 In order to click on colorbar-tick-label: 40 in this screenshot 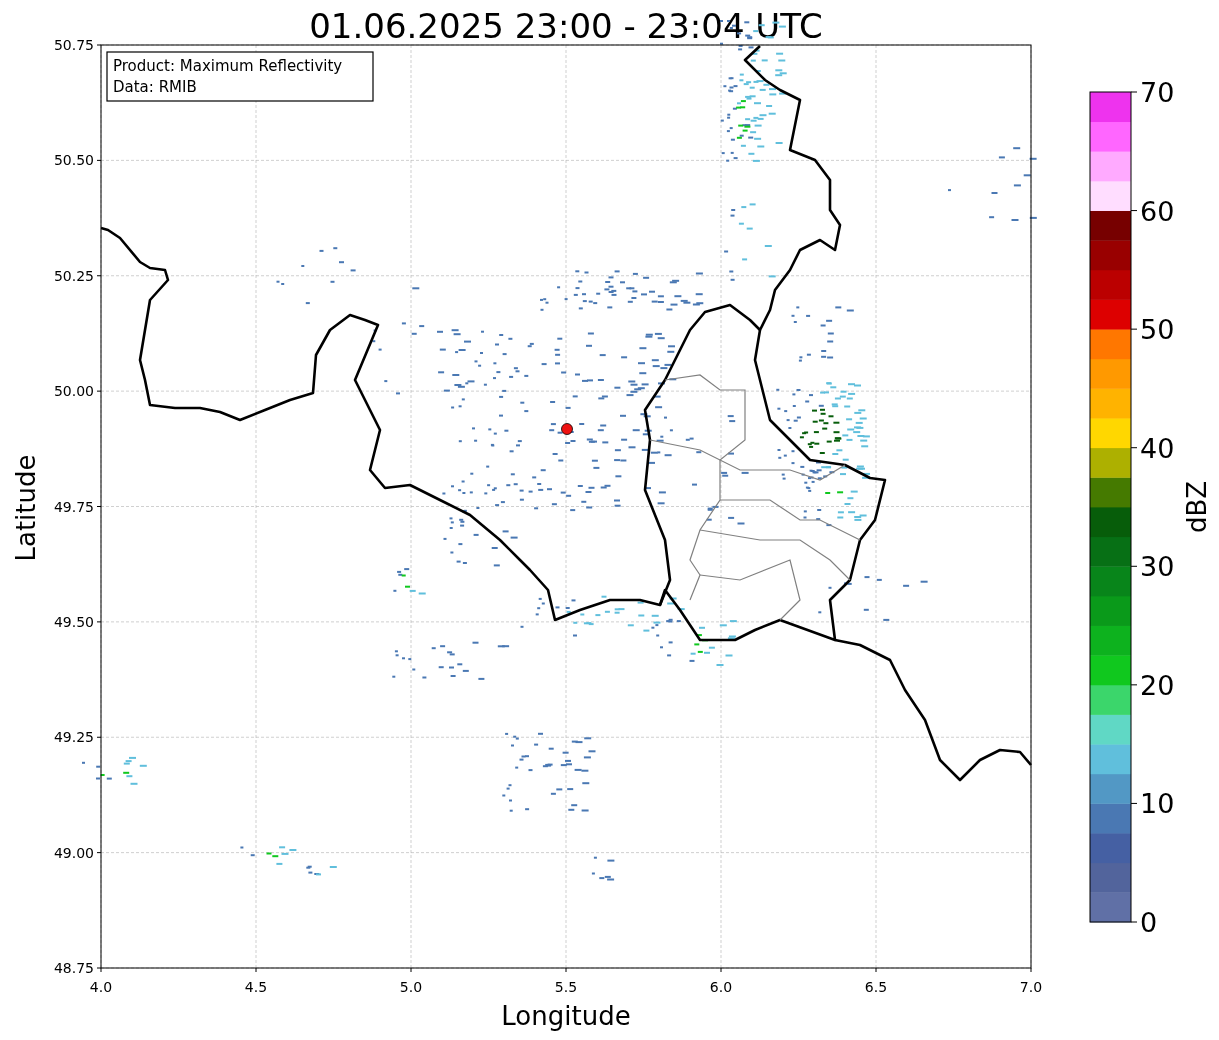, I will do `click(1157, 448)`.